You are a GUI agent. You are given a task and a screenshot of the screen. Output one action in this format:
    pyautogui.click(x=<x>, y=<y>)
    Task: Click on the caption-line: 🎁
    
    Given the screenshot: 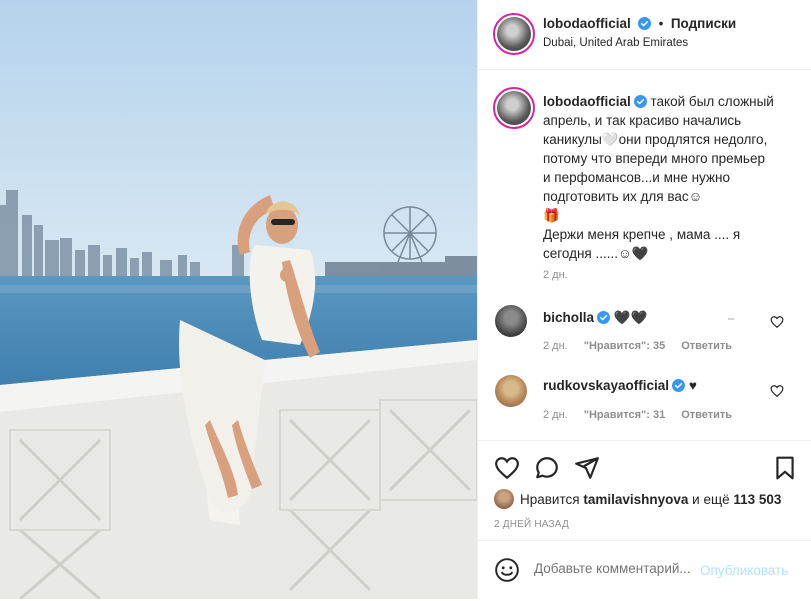 What is the action you would take?
    pyautogui.click(x=551, y=215)
    